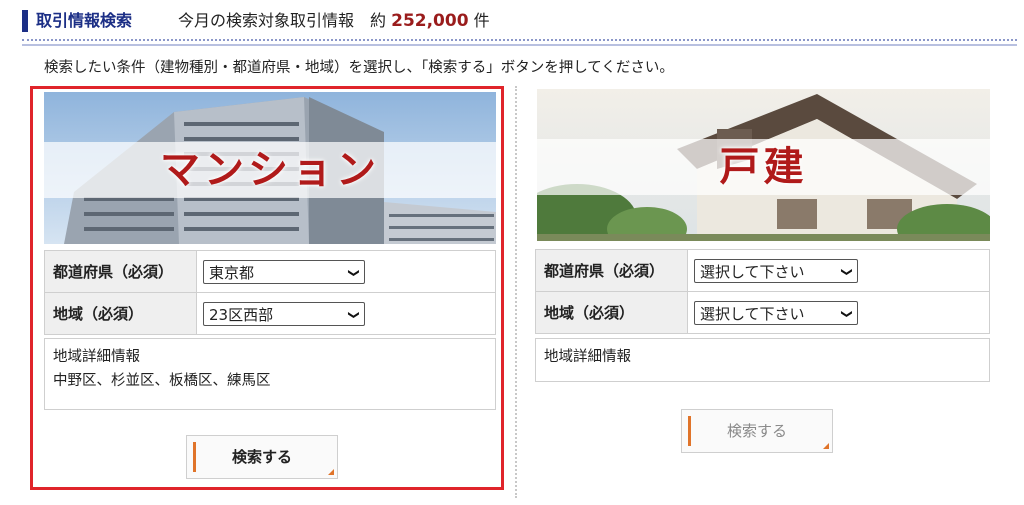  Describe the element at coordinates (120, 313) in the screenshot. I see `mansion-region-label: 地域（必須）` at that location.